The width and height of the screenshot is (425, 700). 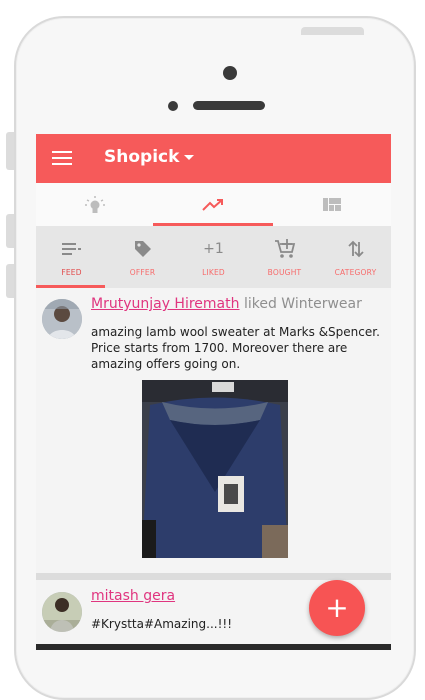 I want to click on grid-icon, so click(x=332, y=204).